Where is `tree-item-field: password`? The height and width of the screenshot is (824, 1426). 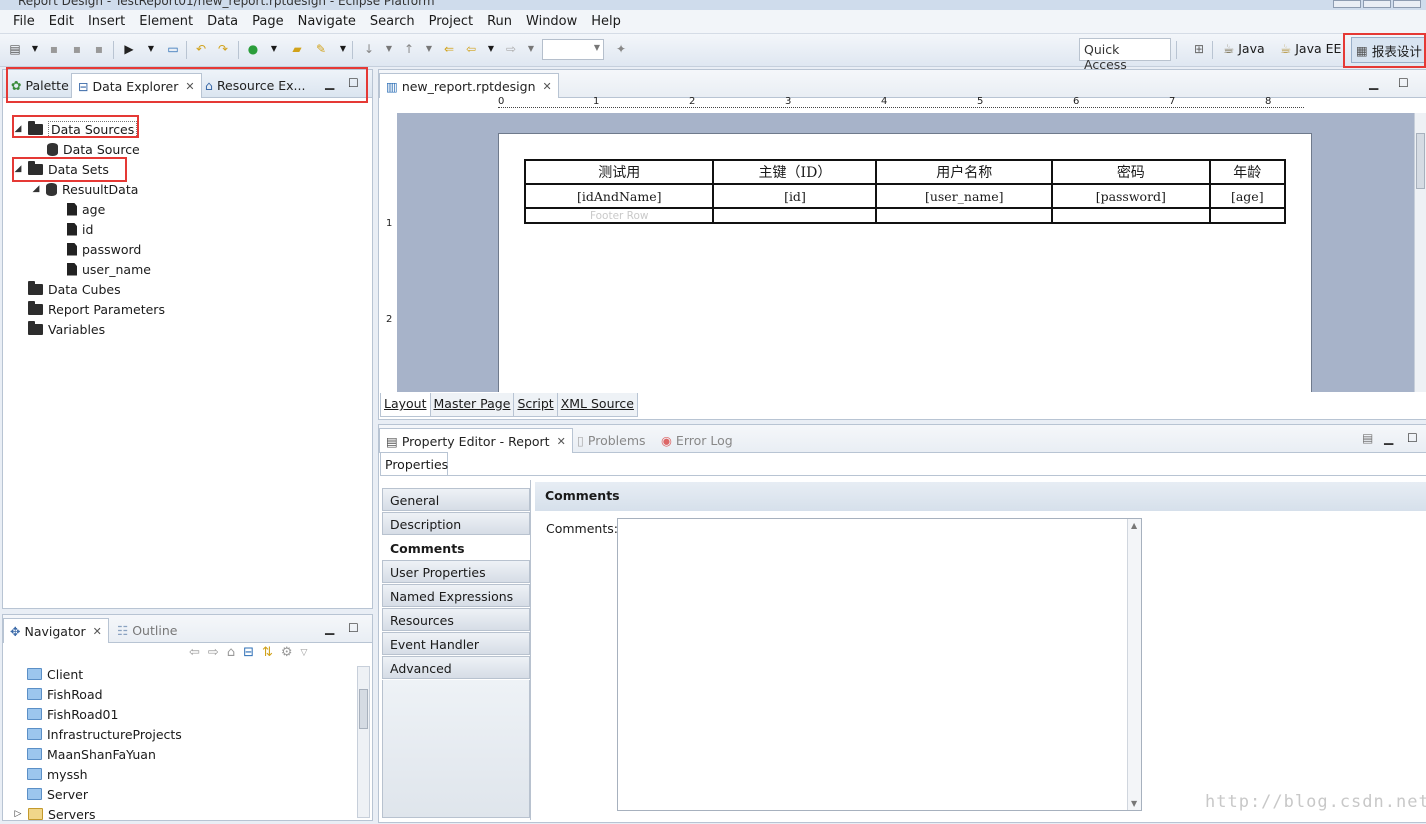 tree-item-field: password is located at coordinates (104, 249).